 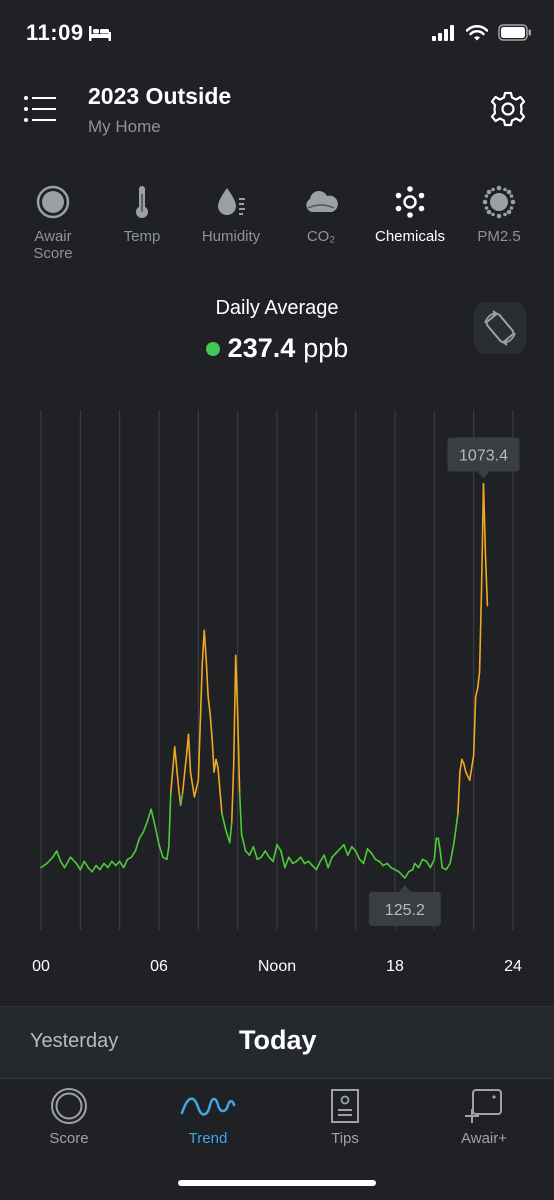 I want to click on nav-score: Score, so click(x=69, y=1116).